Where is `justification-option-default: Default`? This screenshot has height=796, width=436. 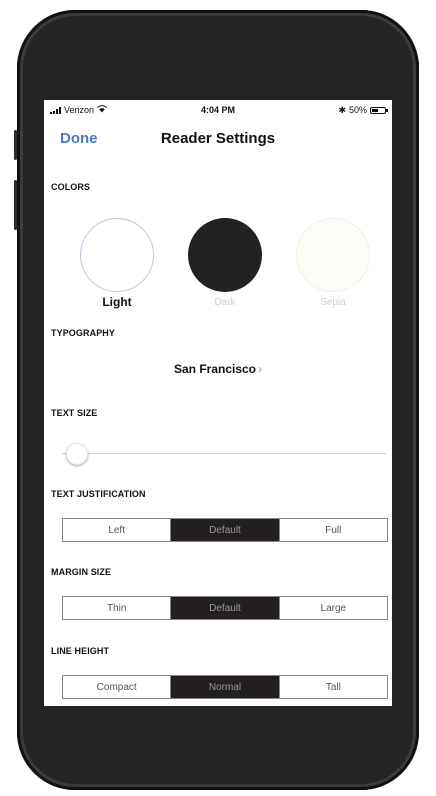
justification-option-default: Default is located at coordinates (225, 530).